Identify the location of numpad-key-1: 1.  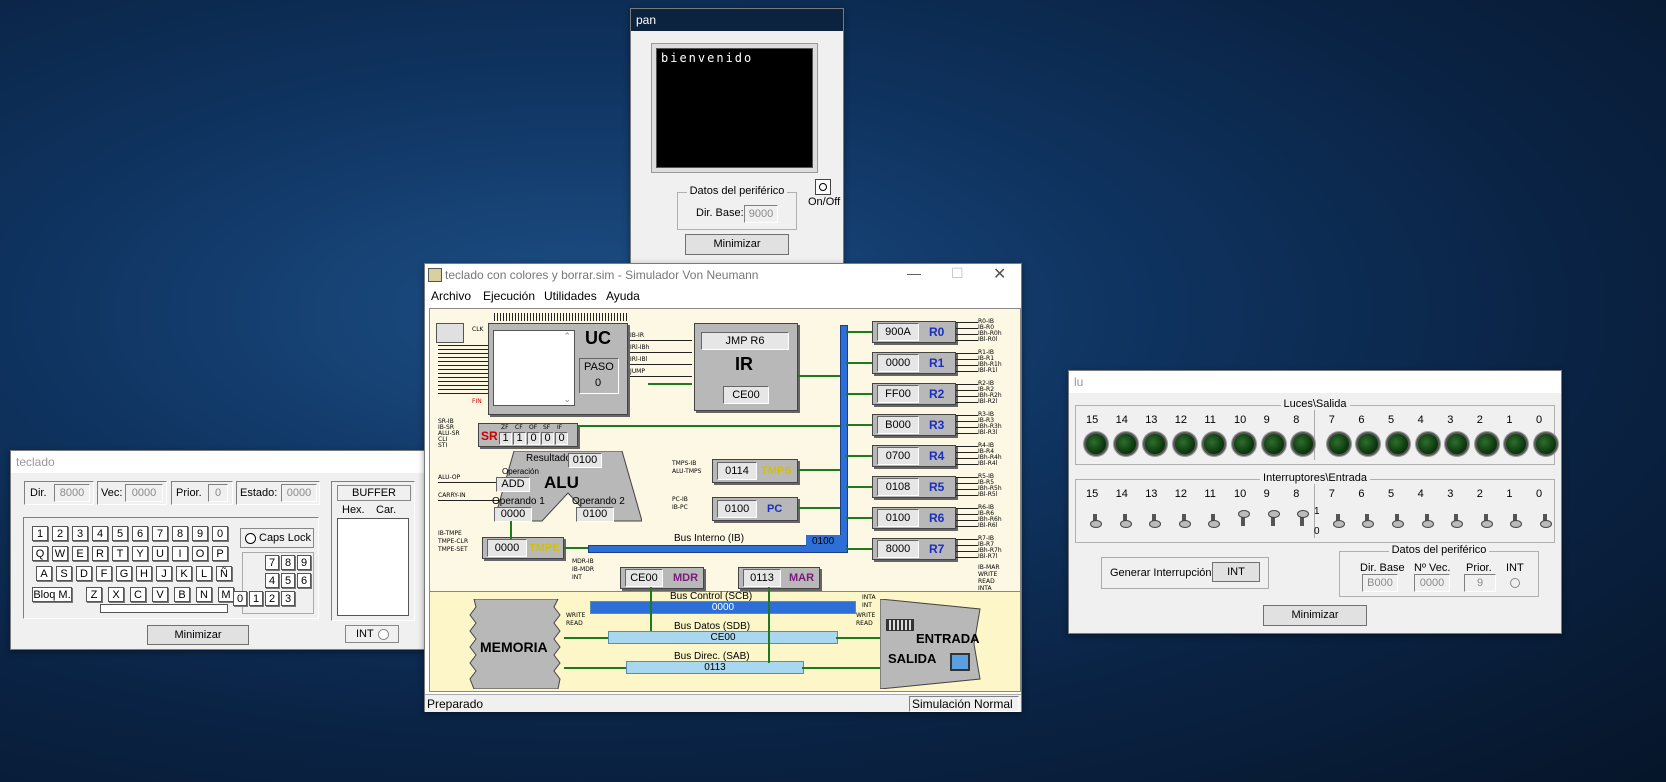
(256, 598).